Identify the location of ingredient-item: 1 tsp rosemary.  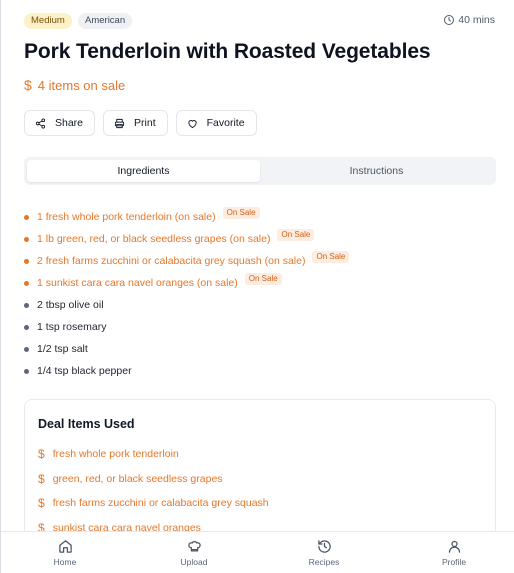
(259, 327).